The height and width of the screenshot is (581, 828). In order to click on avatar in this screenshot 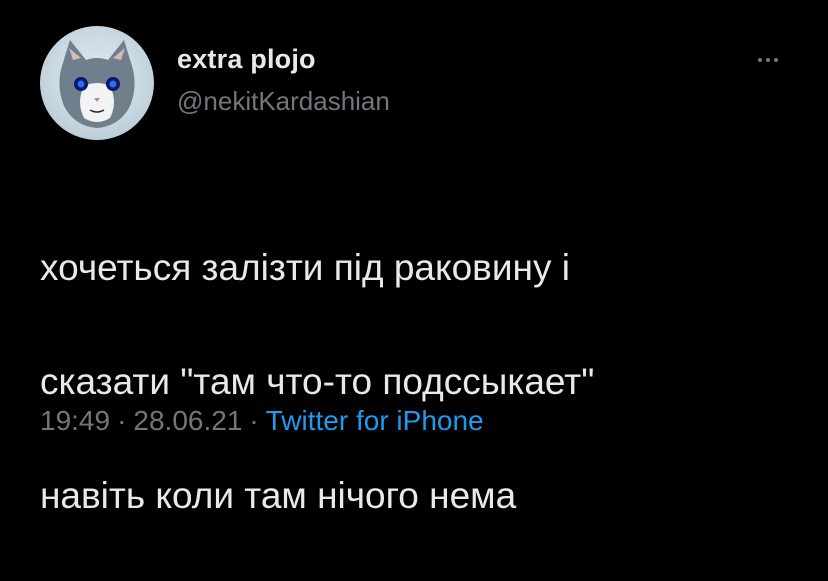, I will do `click(97, 83)`.